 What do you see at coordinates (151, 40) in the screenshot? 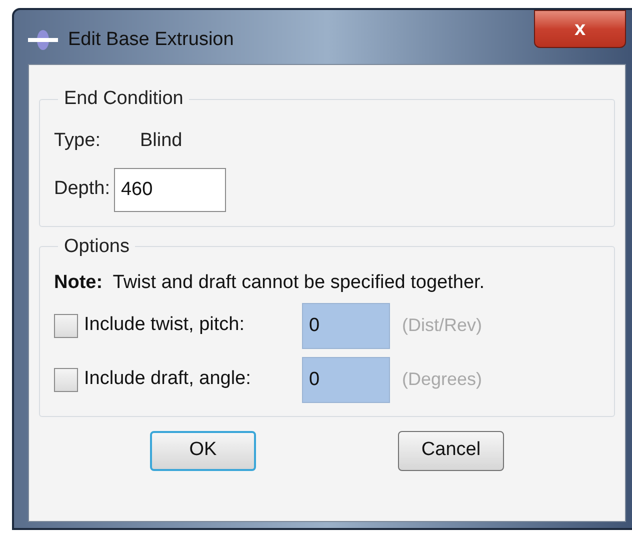
I see `window-title: Edit Base Extrusion` at bounding box center [151, 40].